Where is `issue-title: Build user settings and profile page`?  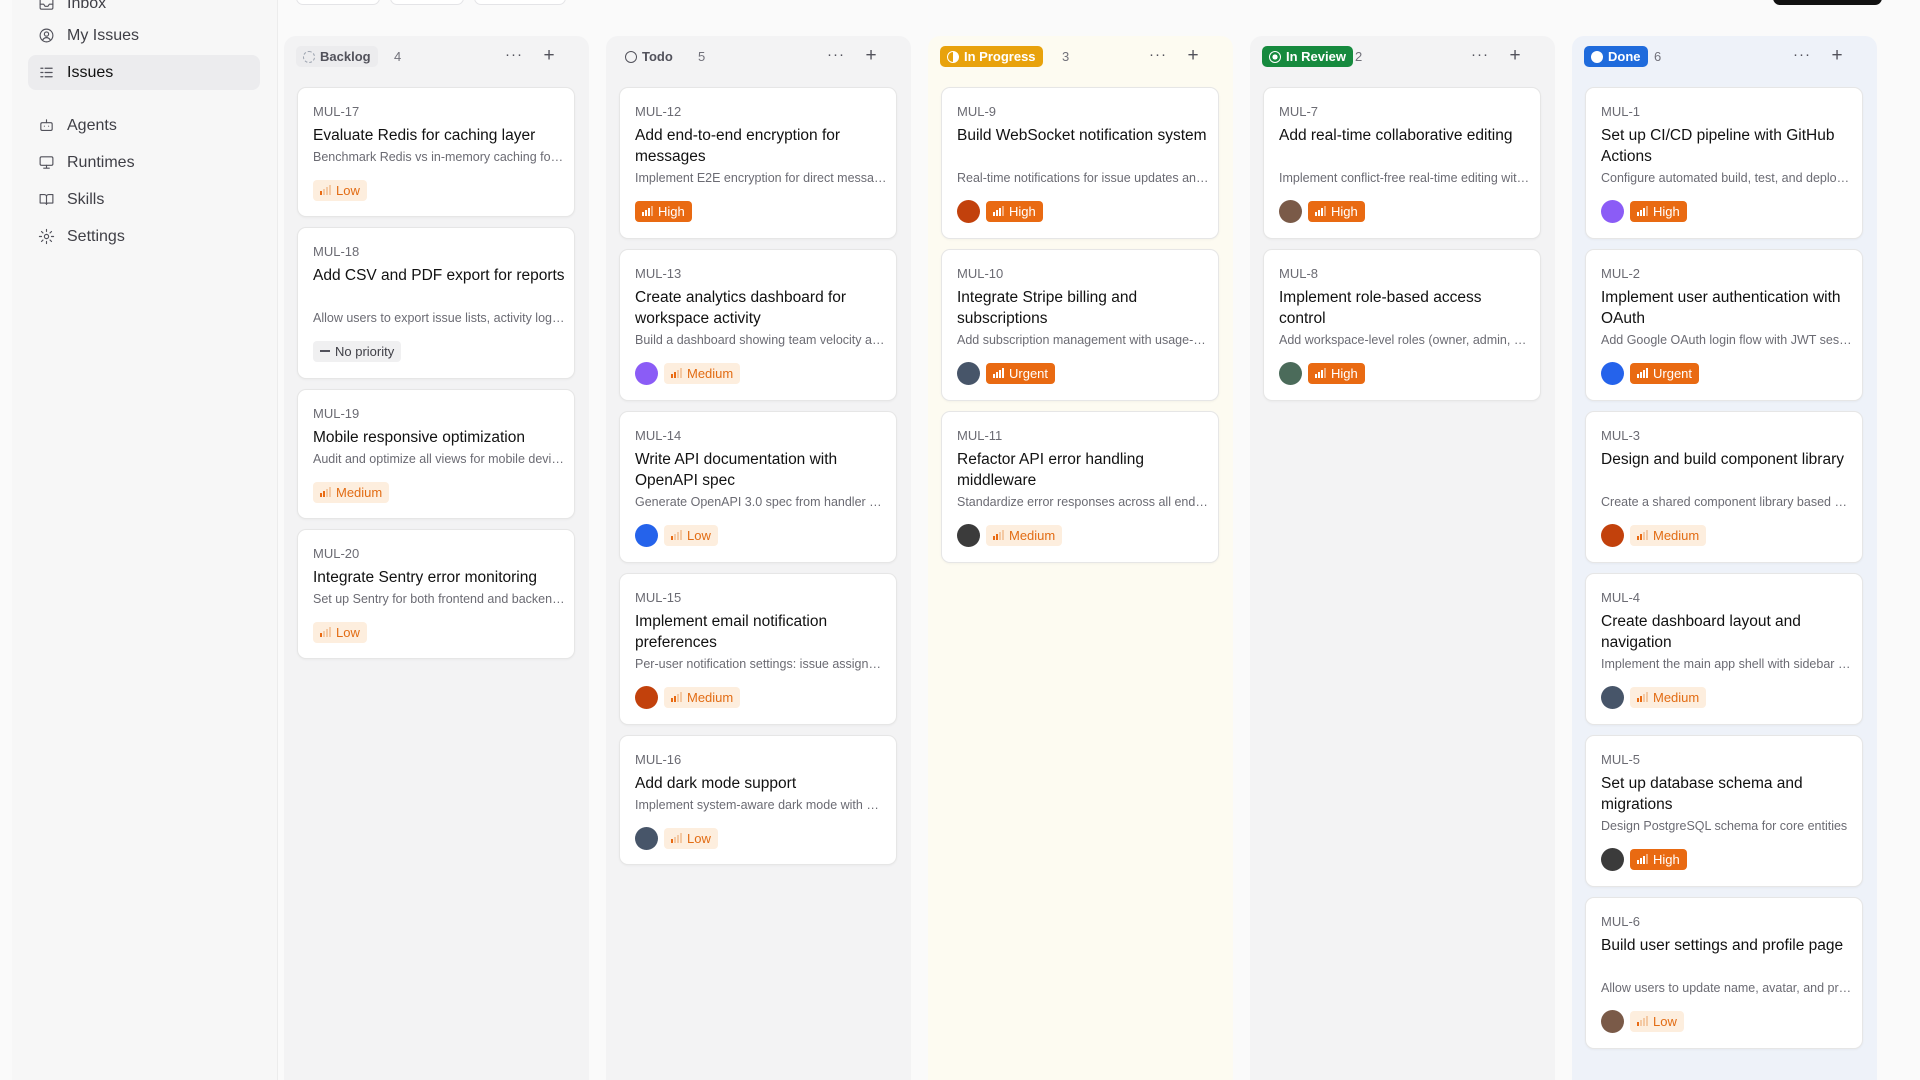
issue-title: Build user settings and profile page is located at coordinates (1722, 945).